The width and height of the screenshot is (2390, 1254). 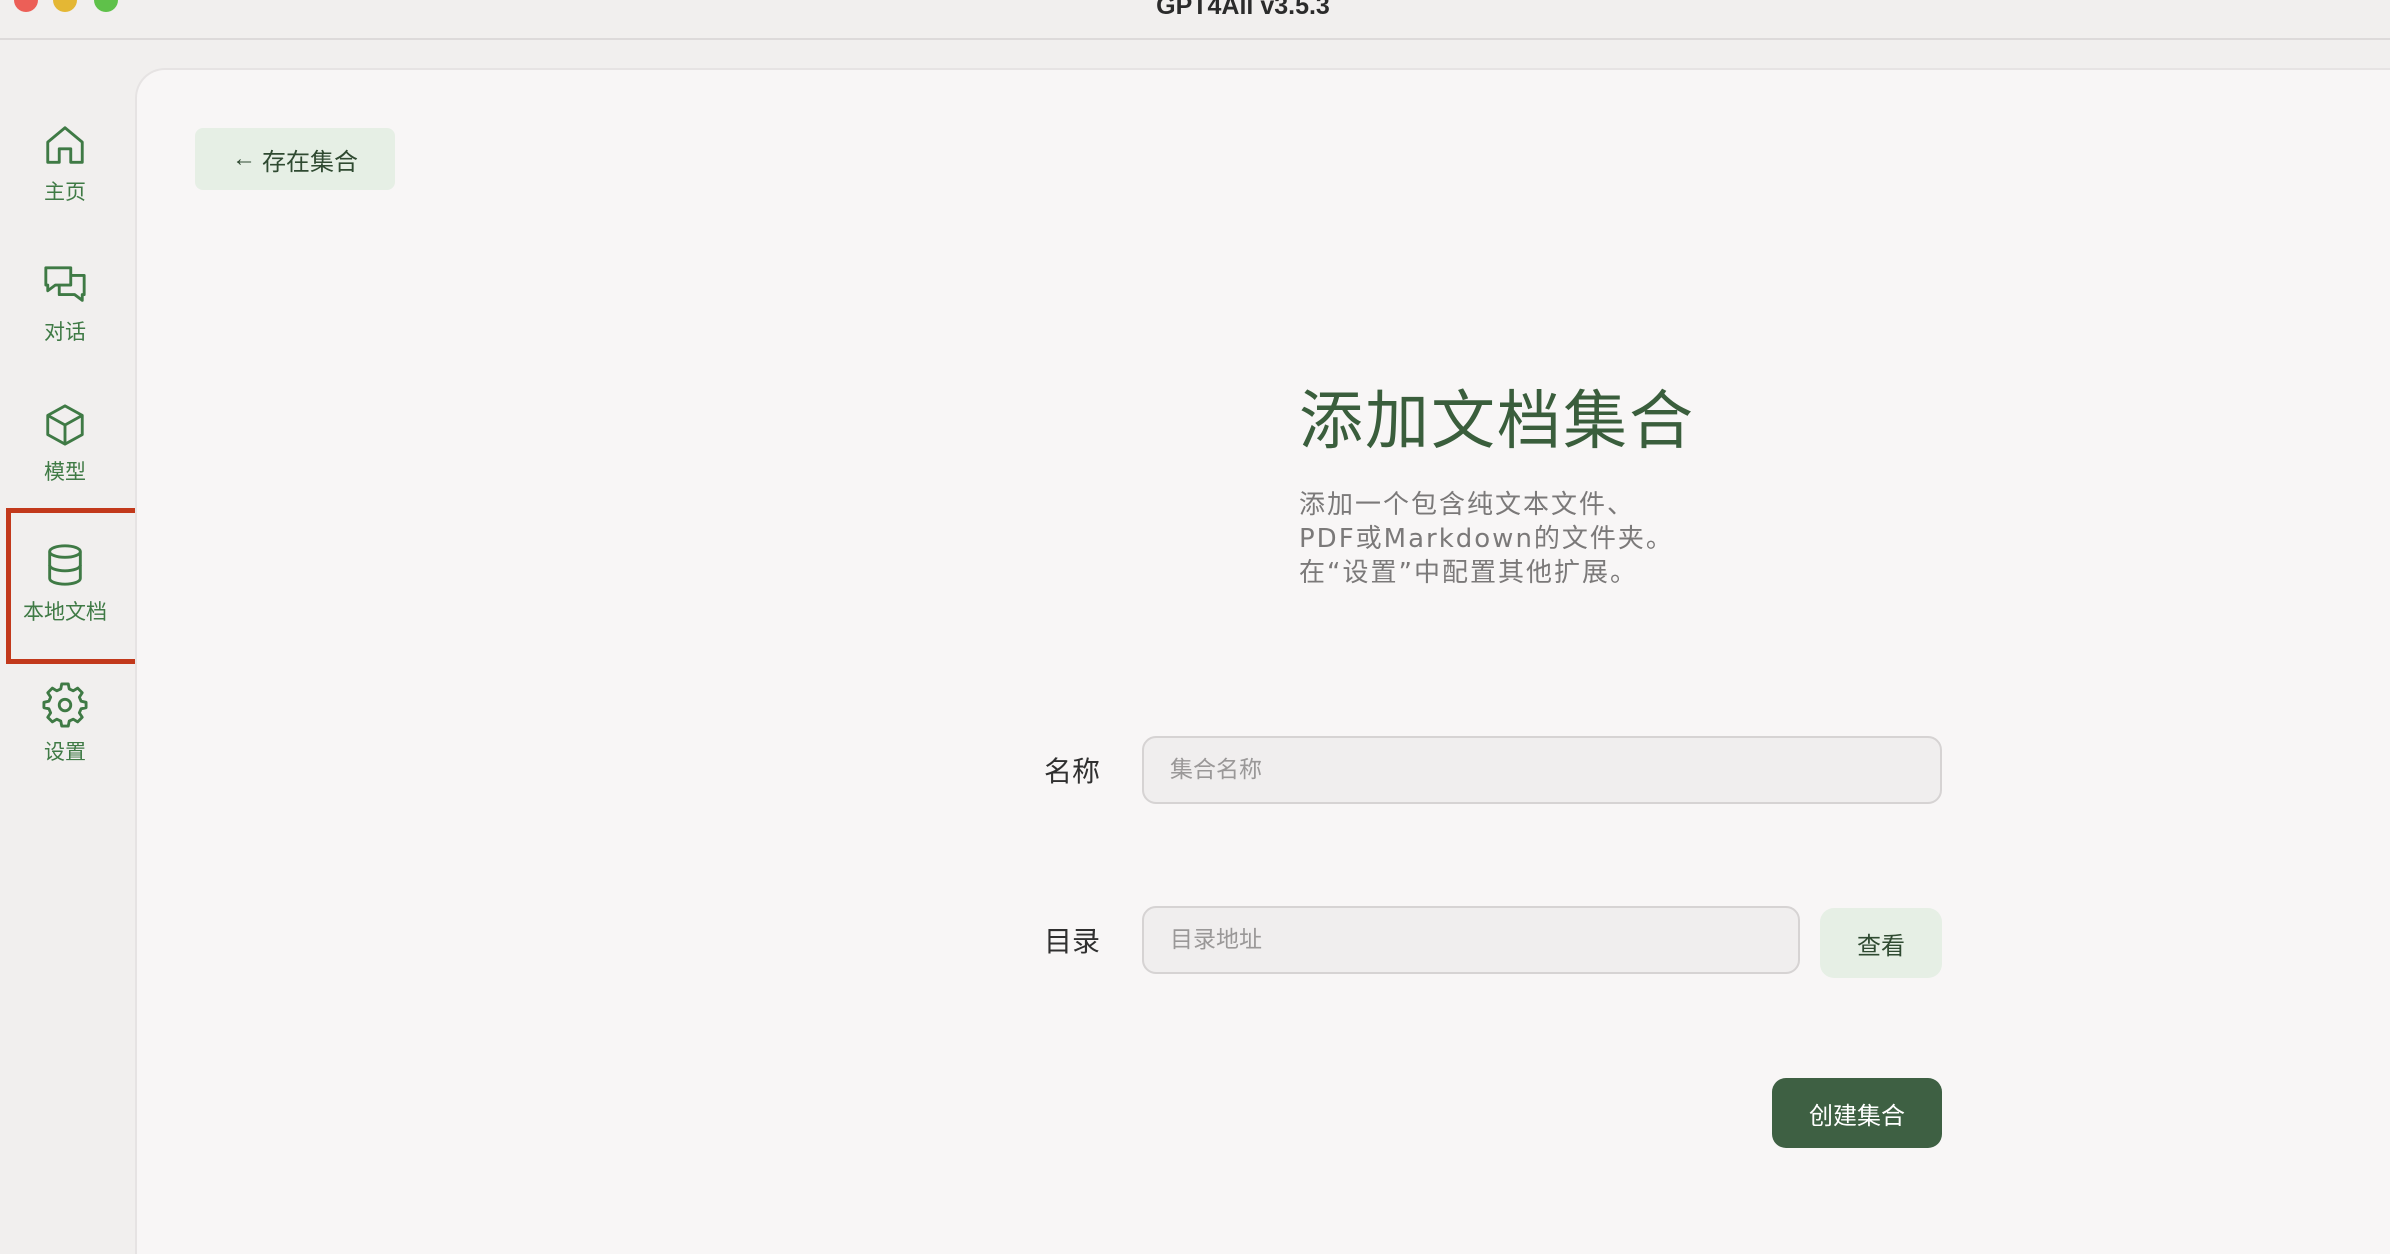 I want to click on sidebar-item-label: 主页, so click(x=65, y=192).